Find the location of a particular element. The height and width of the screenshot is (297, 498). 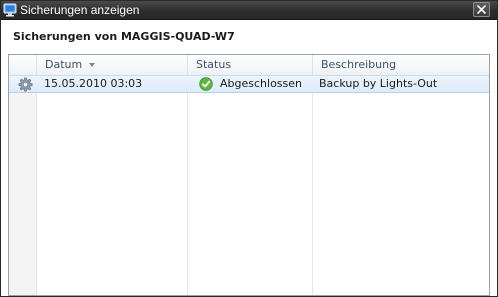

close-icon is located at coordinates (481, 9).